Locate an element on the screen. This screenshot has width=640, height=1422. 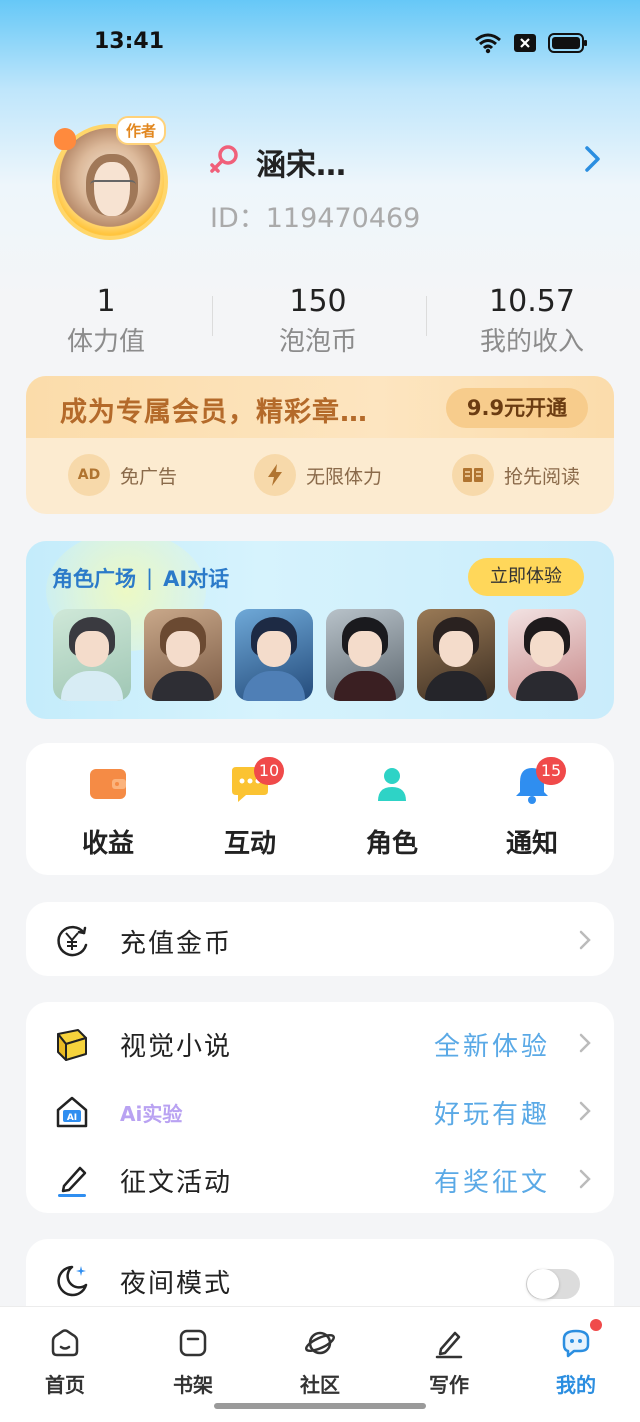
perk-unlimited-stamina: 无限体力 is located at coordinates (318, 475).